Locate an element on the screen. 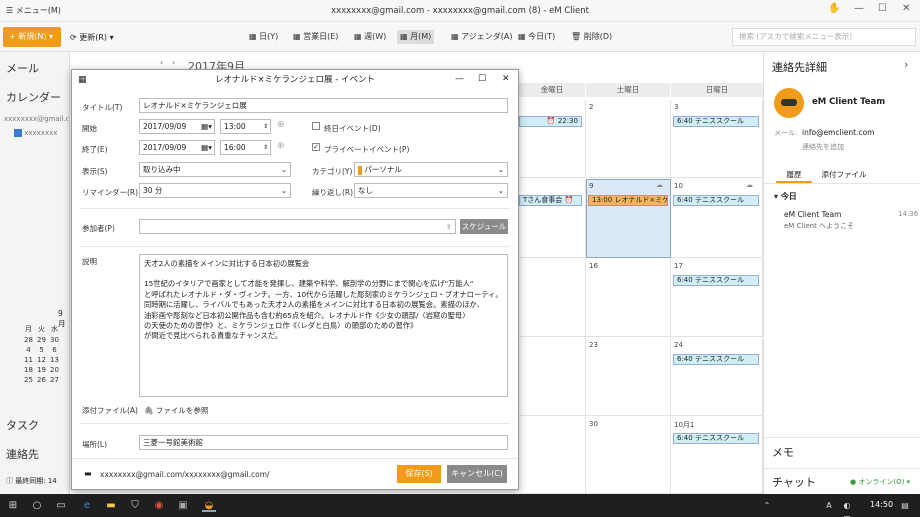  edge-icon: e is located at coordinates (87, 505).